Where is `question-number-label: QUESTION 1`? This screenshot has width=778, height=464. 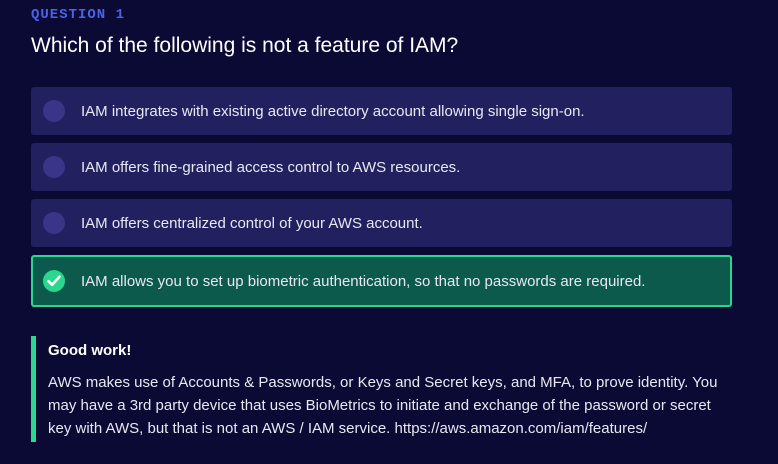 question-number-label: QUESTION 1 is located at coordinates (78, 15).